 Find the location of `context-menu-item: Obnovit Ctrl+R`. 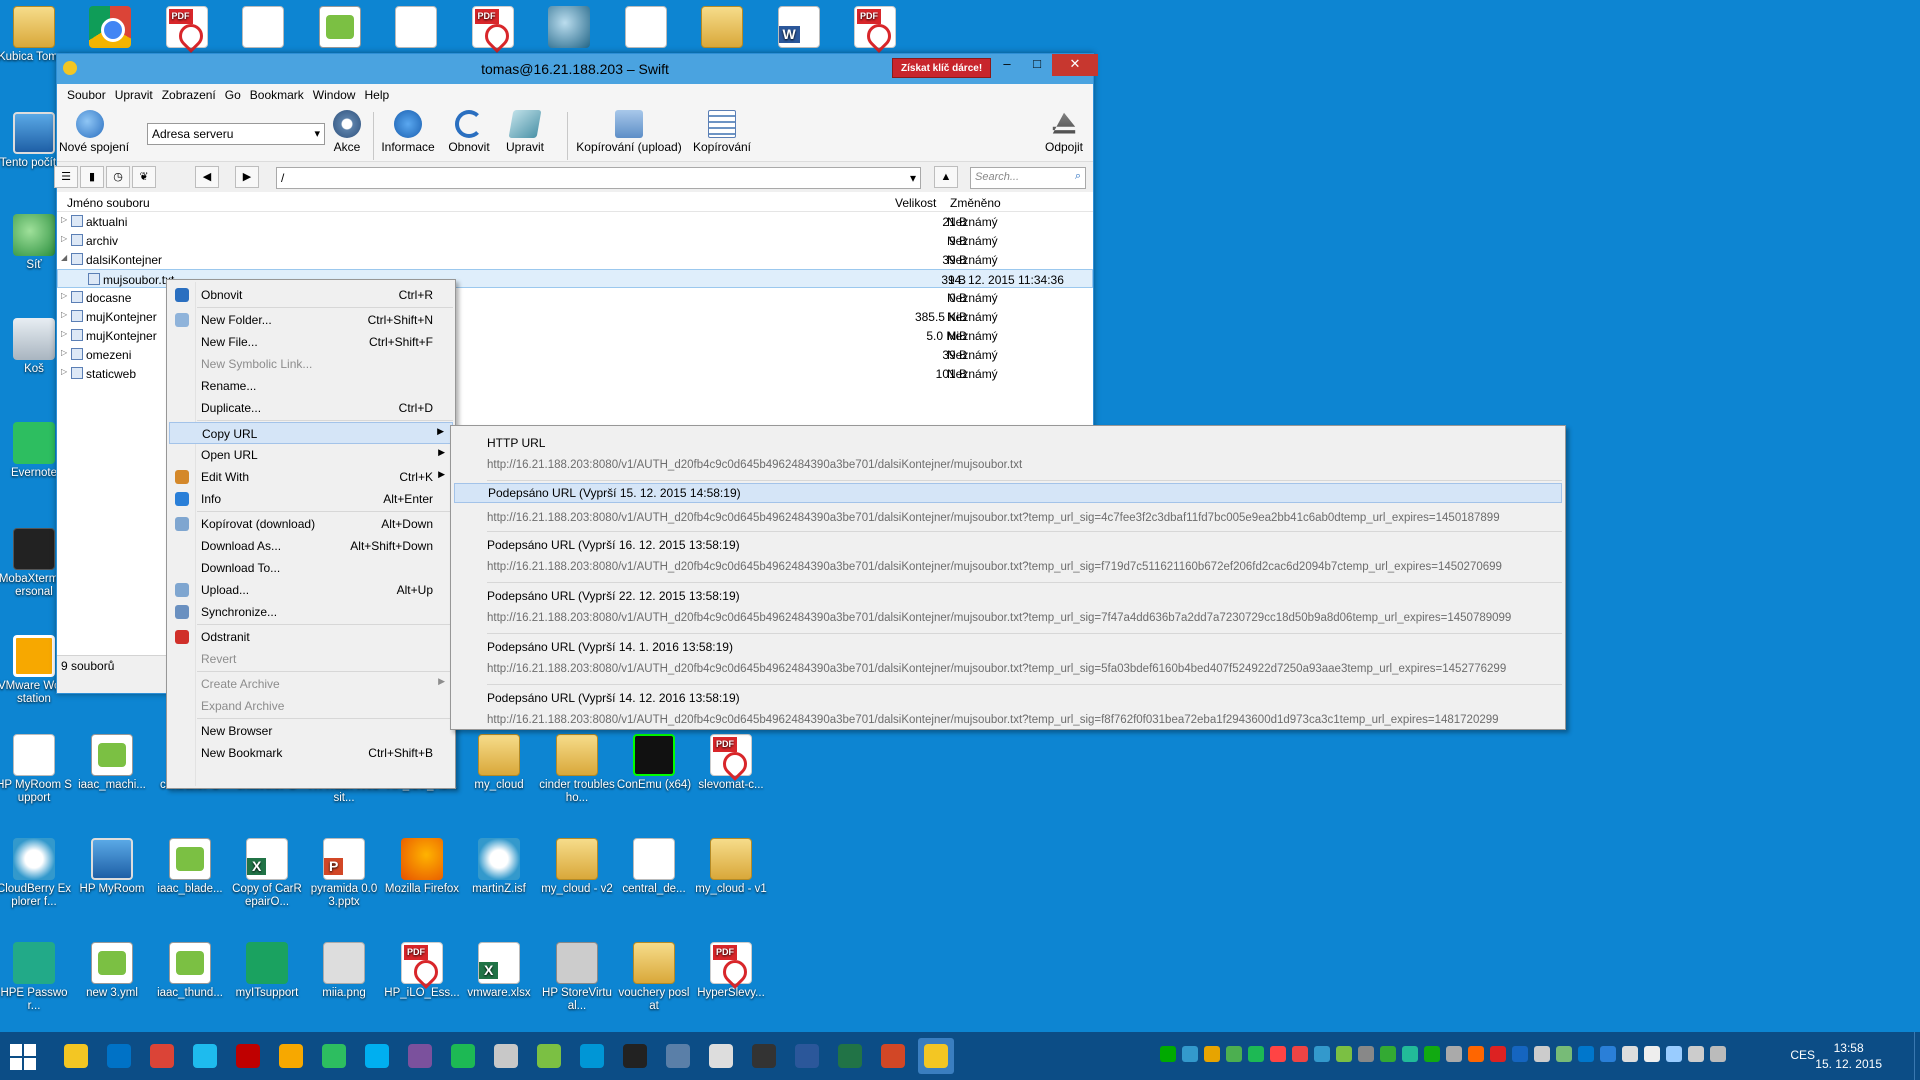

context-menu-item: Obnovit Ctrl+R is located at coordinates (311, 295).